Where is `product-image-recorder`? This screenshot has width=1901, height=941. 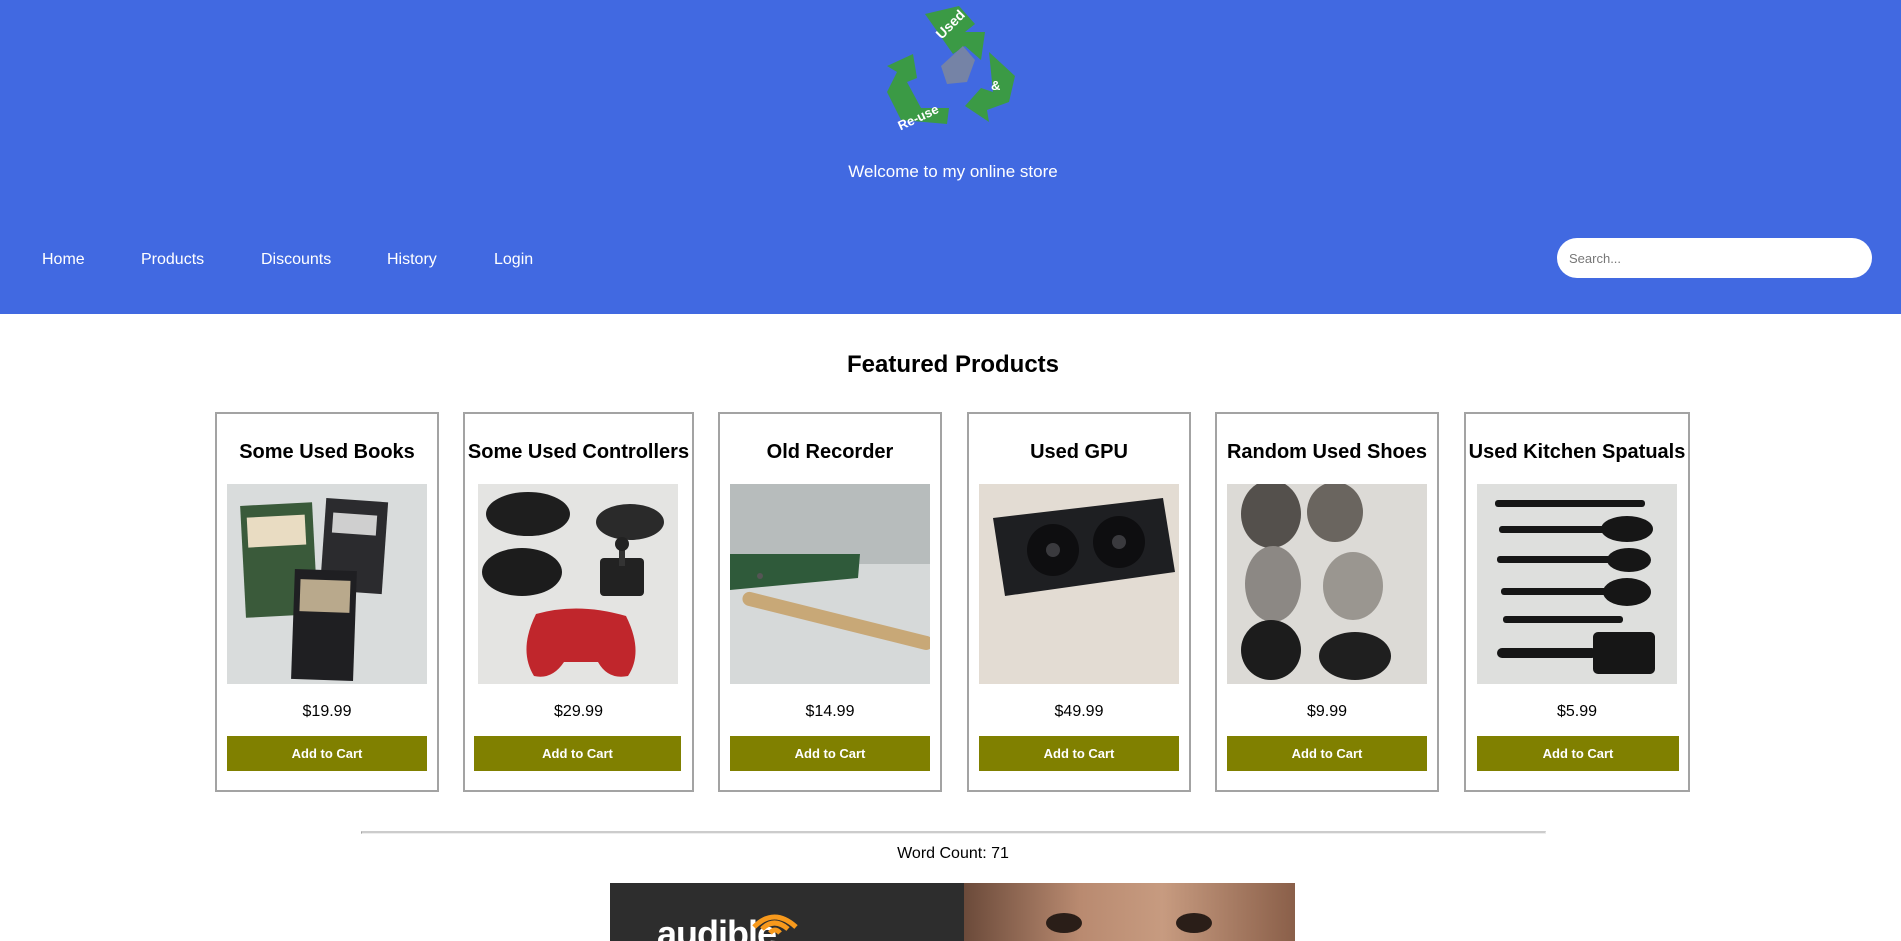 product-image-recorder is located at coordinates (830, 584).